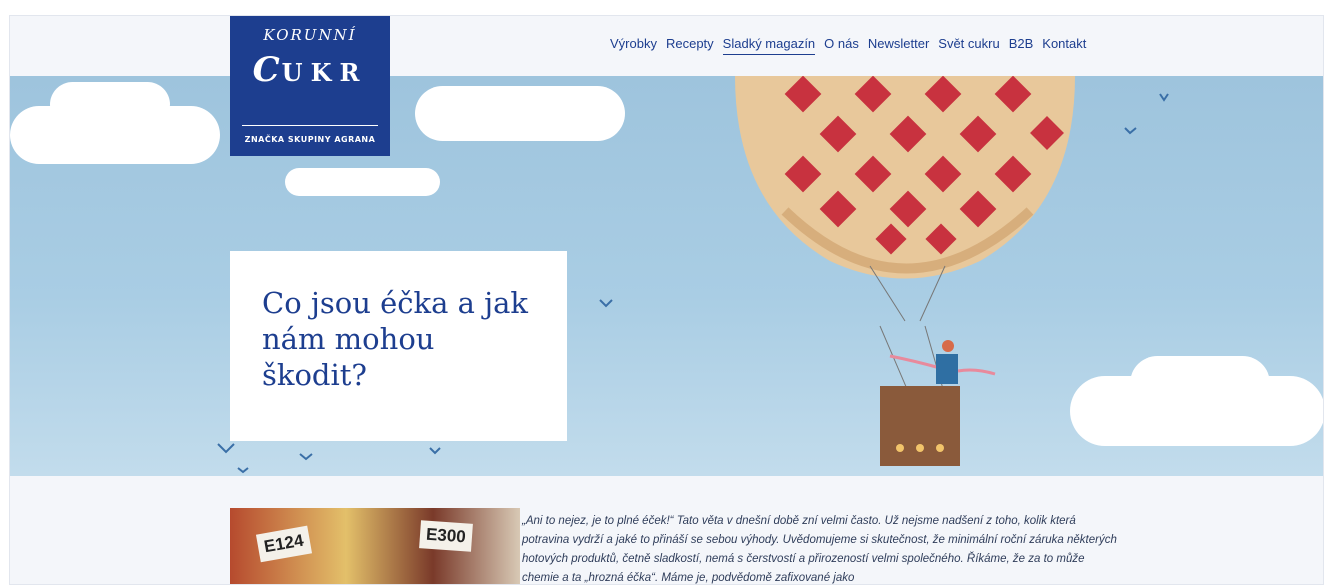 The image size is (1334, 585). What do you see at coordinates (310, 125) in the screenshot?
I see `logo-divider` at bounding box center [310, 125].